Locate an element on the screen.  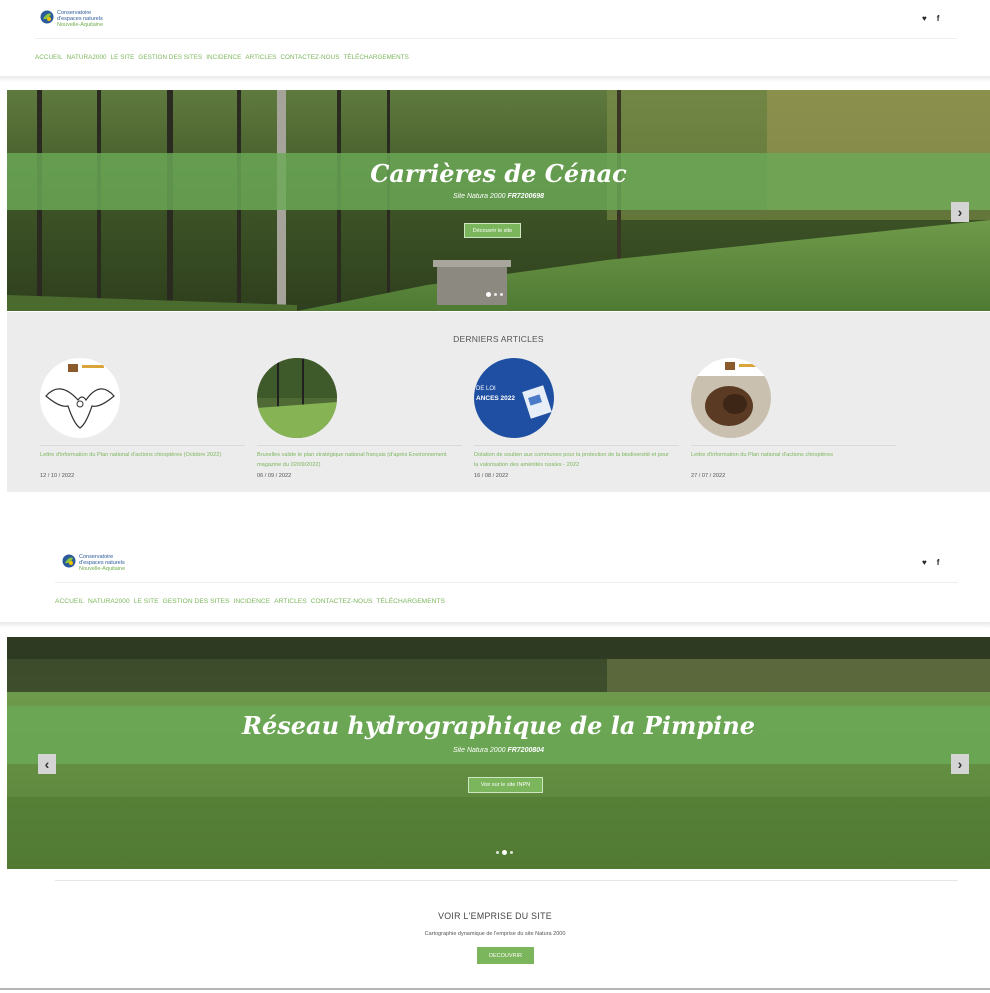
emprise-heading: VOIR L'EMPRISE DU SITE is located at coordinates (495, 916).